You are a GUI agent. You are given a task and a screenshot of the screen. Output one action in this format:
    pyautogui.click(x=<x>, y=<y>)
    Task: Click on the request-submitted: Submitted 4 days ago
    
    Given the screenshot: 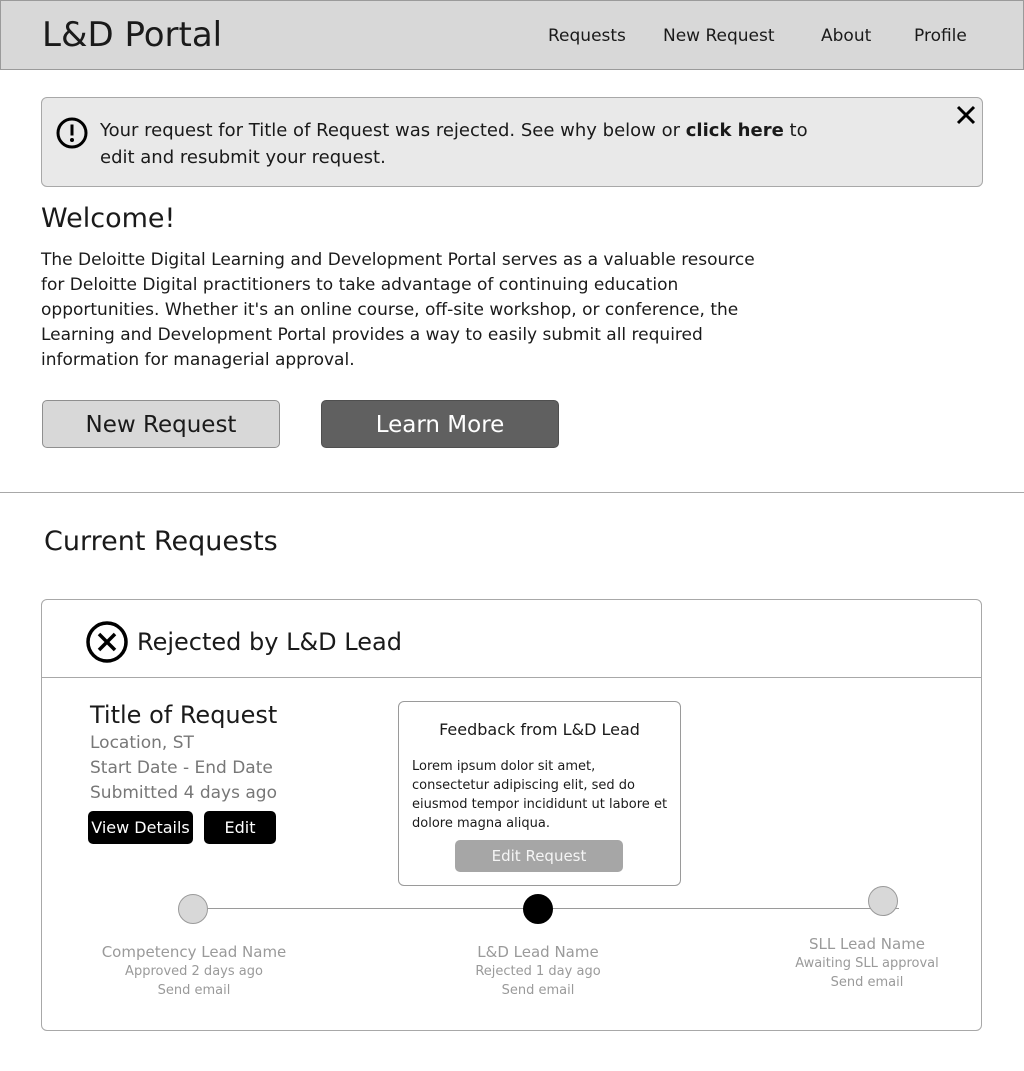 What is the action you would take?
    pyautogui.click(x=183, y=793)
    